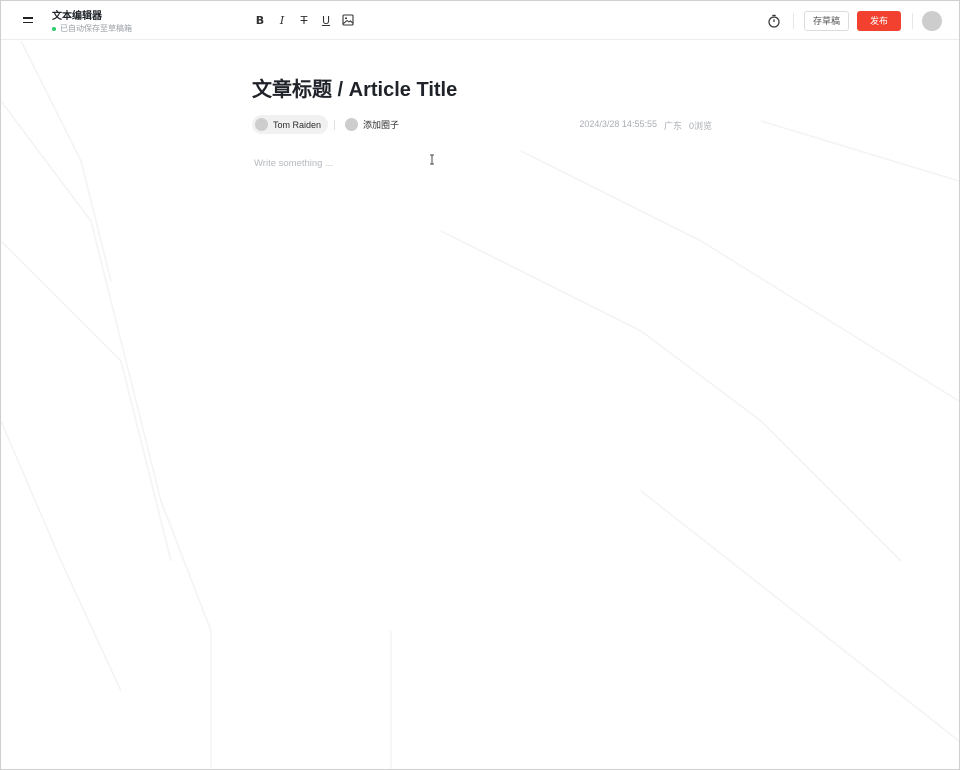 This screenshot has height=770, width=960. I want to click on formatting-toolbar: B I T U, so click(304, 20).